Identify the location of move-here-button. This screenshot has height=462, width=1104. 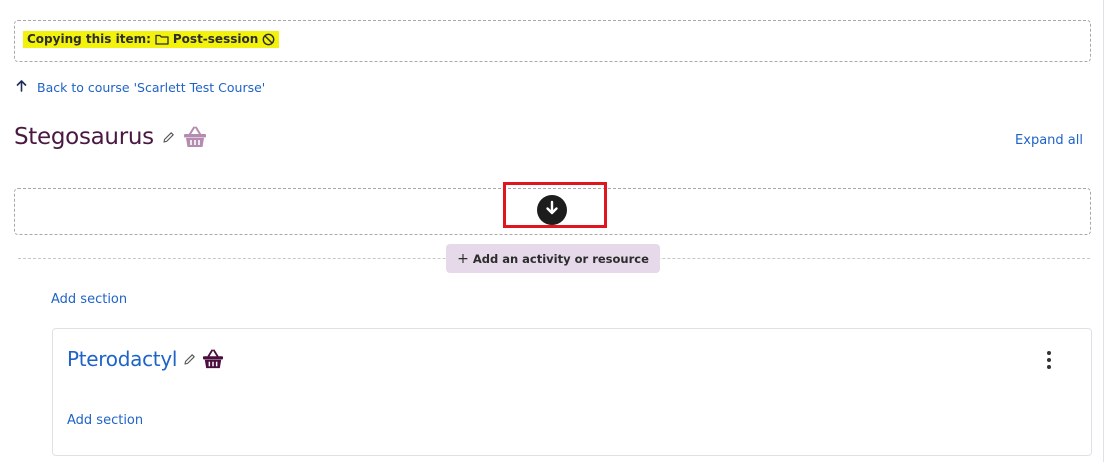
(552, 210).